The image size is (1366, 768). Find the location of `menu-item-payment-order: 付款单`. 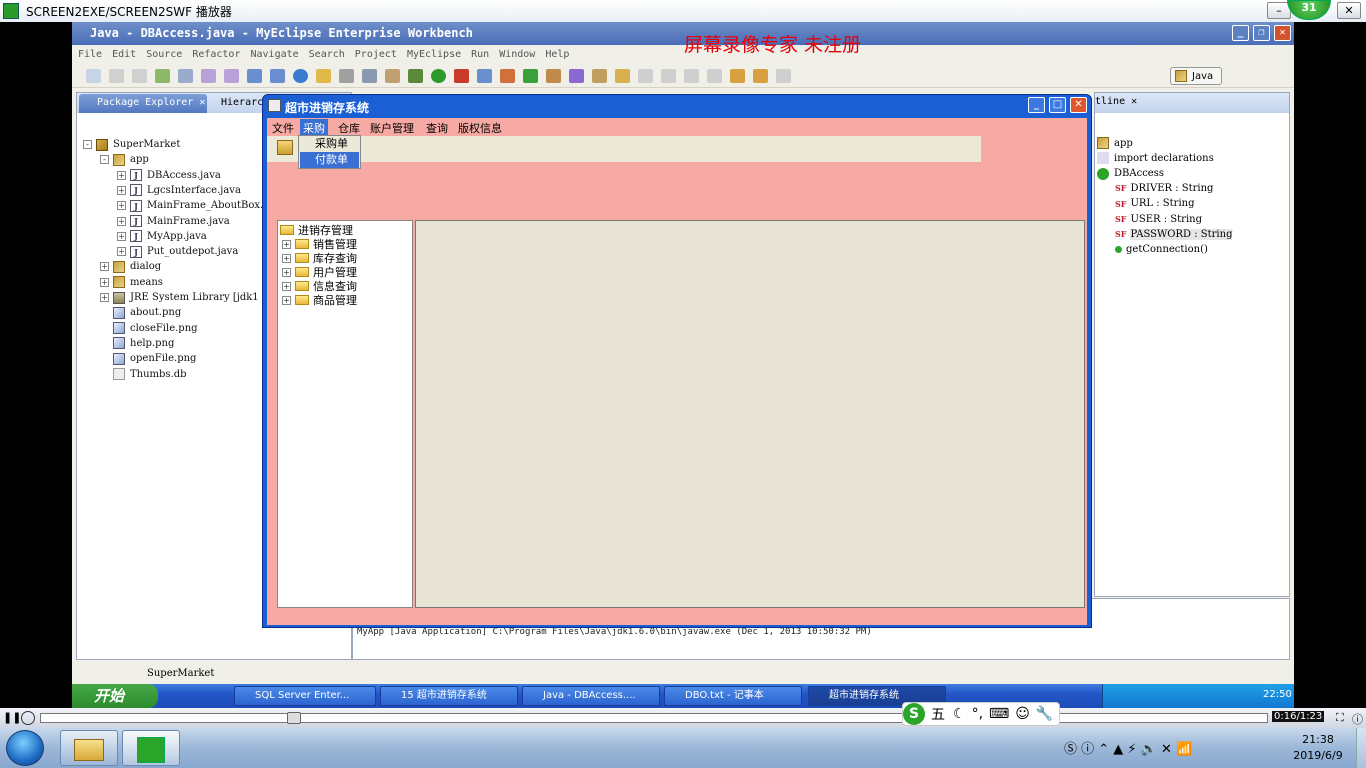

menu-item-payment-order: 付款单 is located at coordinates (329, 160).